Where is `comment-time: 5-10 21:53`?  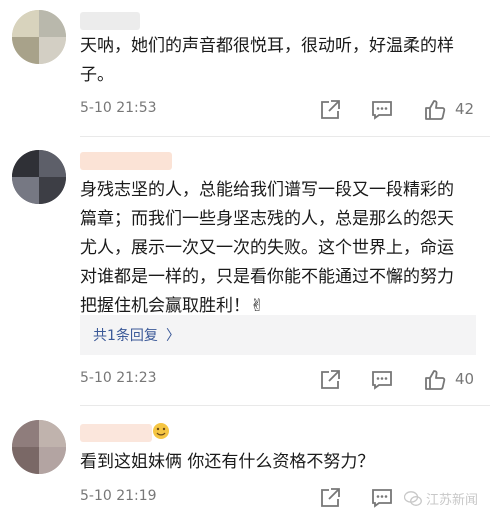
comment-time: 5-10 21:53 is located at coordinates (118, 108).